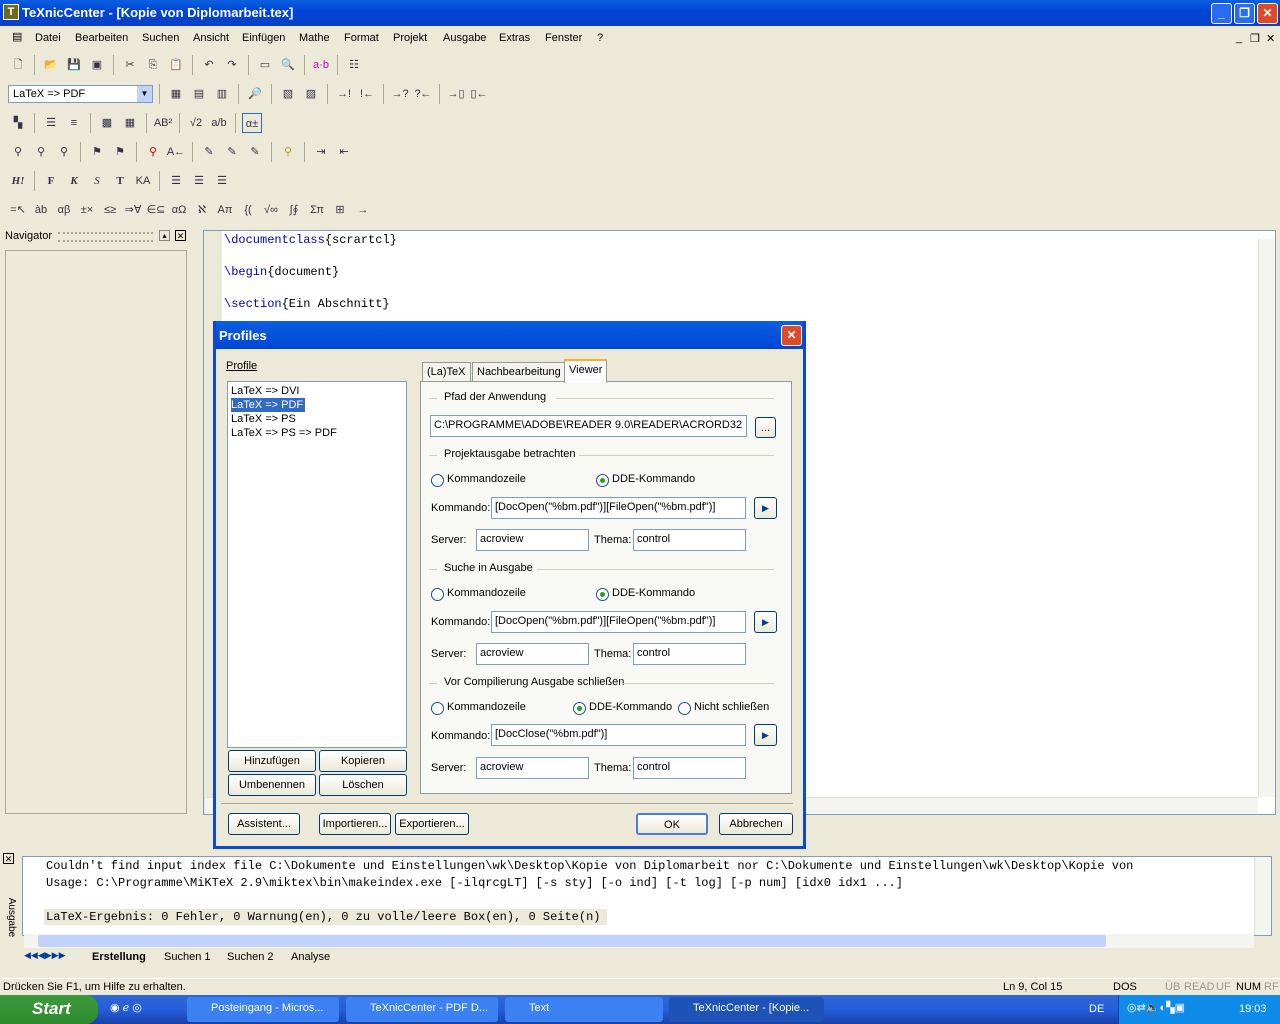 The image size is (1280, 1024). What do you see at coordinates (187, 957) in the screenshot?
I see `output-tab-suchen1: Suchen 1` at bounding box center [187, 957].